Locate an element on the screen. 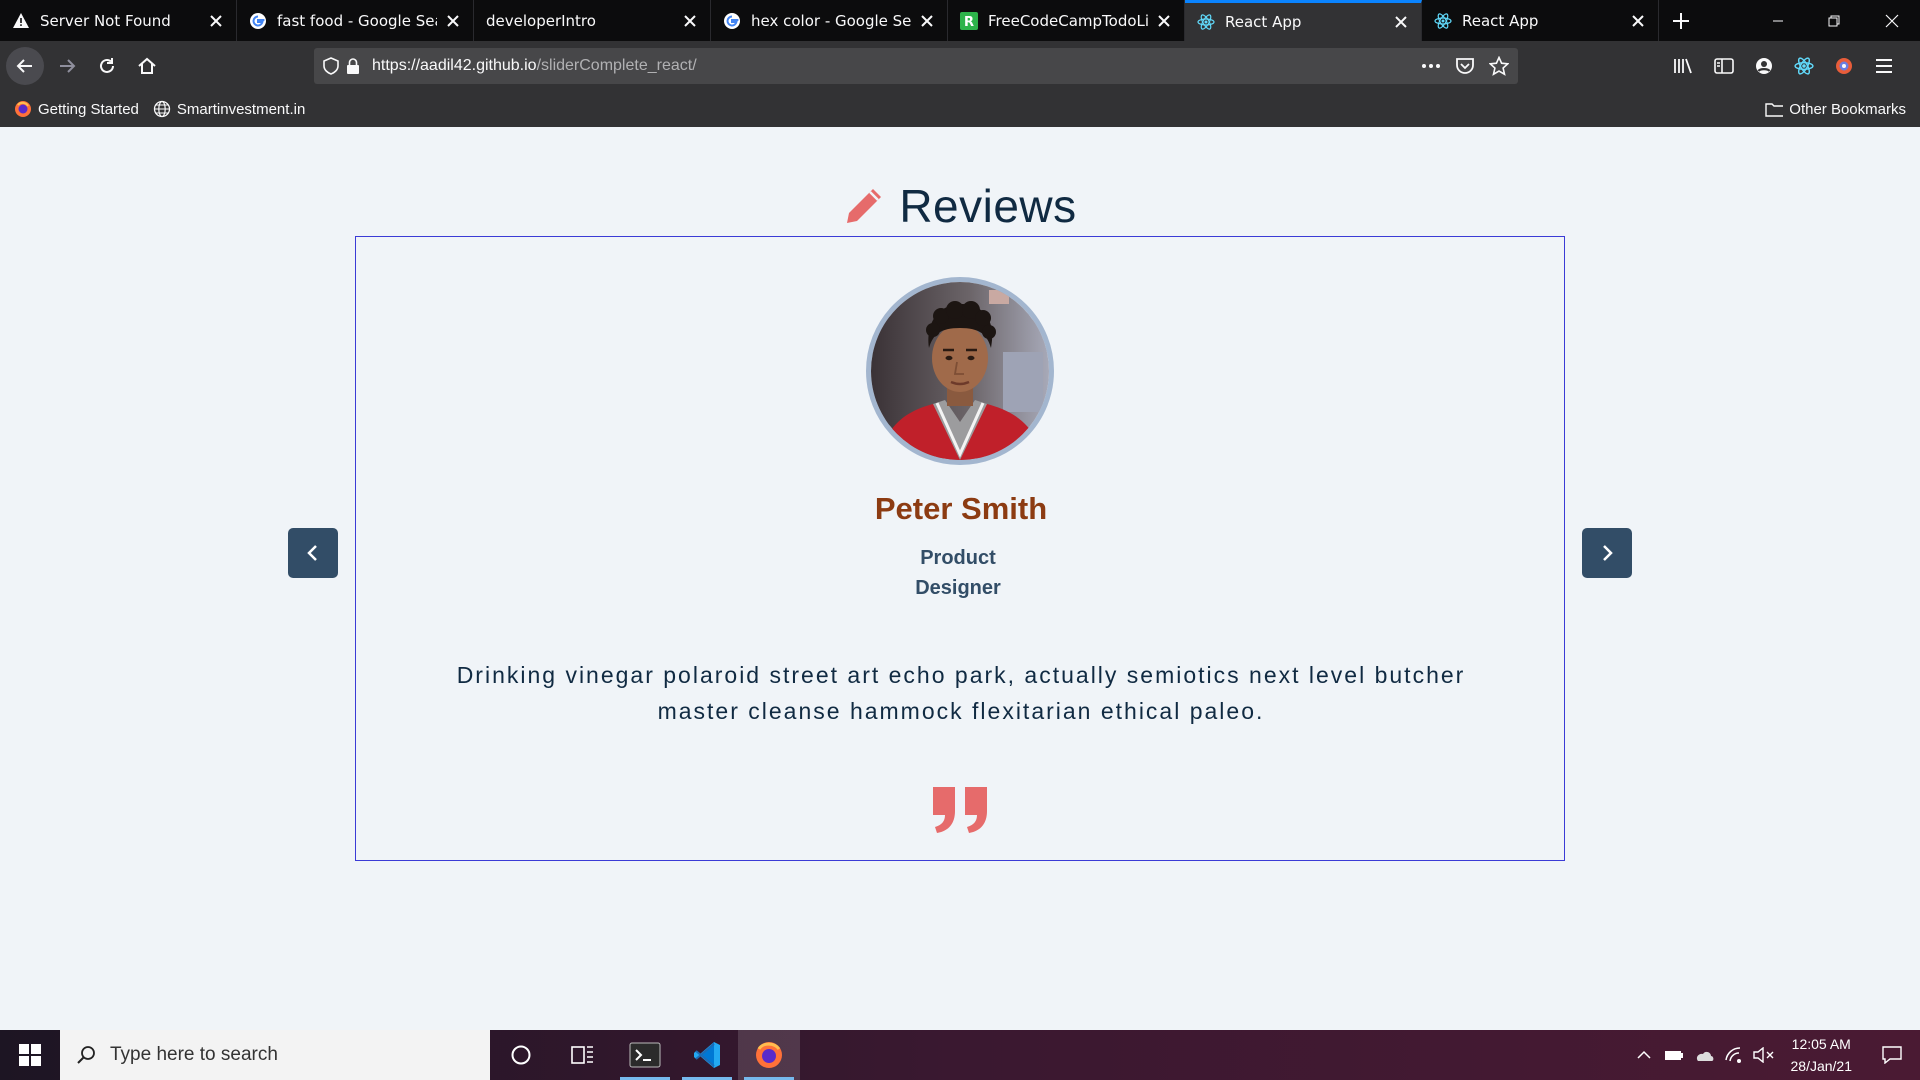 This screenshot has width=1920, height=1080. tab-title: developerIntro is located at coordinates (541, 20).